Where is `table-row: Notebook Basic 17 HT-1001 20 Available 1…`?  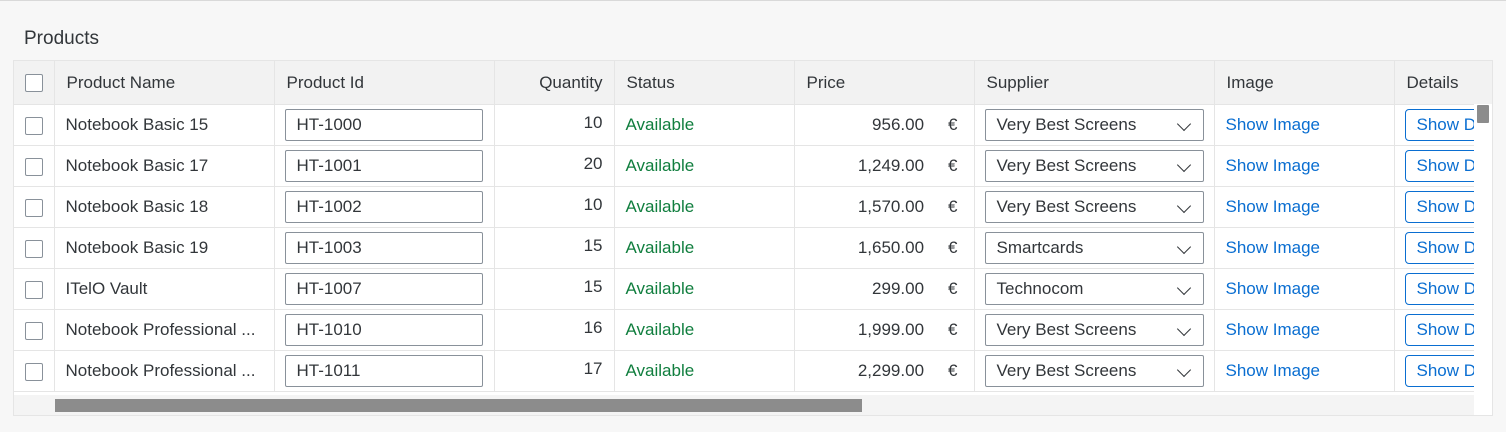
table-row: Notebook Basic 17 HT-1001 20 Available 1… is located at coordinates (753, 166).